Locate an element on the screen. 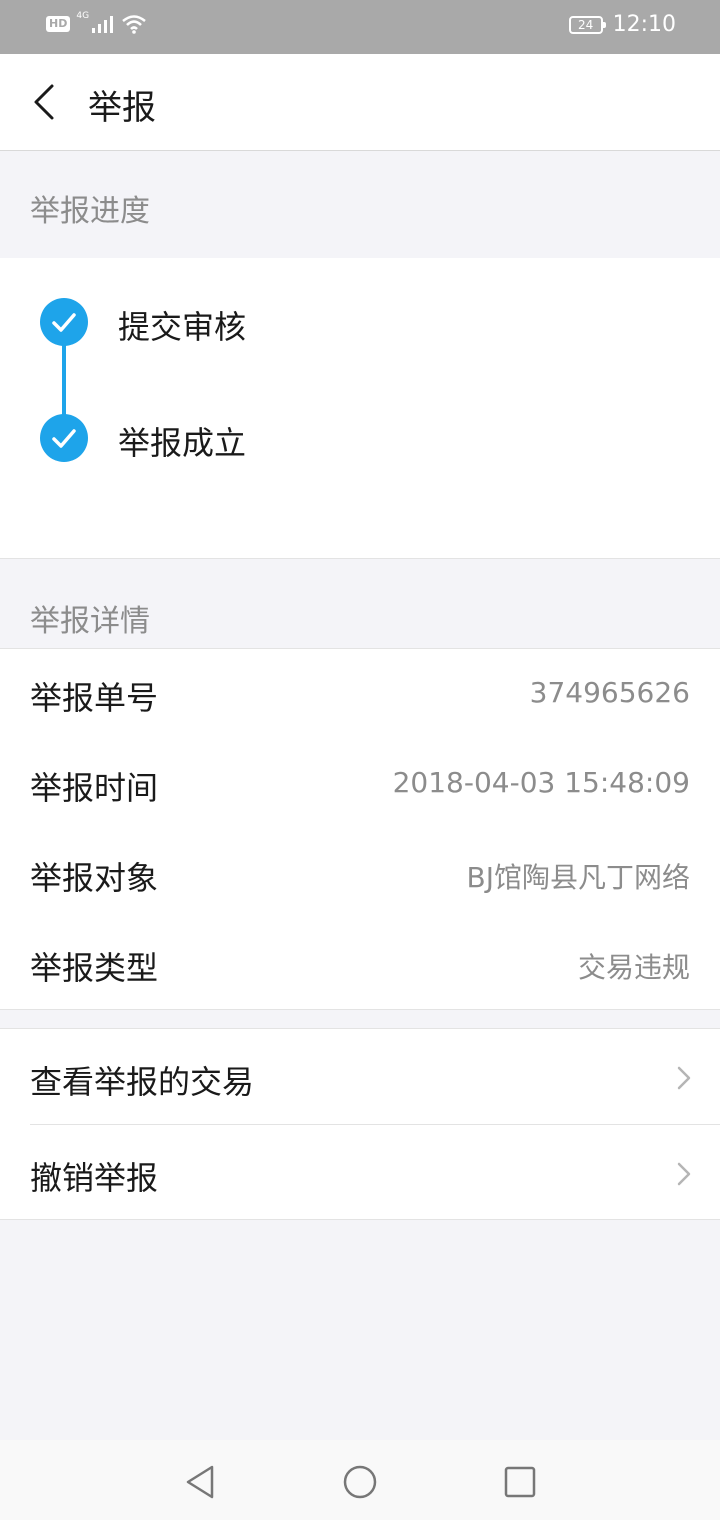  battery-icon: 24 is located at coordinates (587, 24).